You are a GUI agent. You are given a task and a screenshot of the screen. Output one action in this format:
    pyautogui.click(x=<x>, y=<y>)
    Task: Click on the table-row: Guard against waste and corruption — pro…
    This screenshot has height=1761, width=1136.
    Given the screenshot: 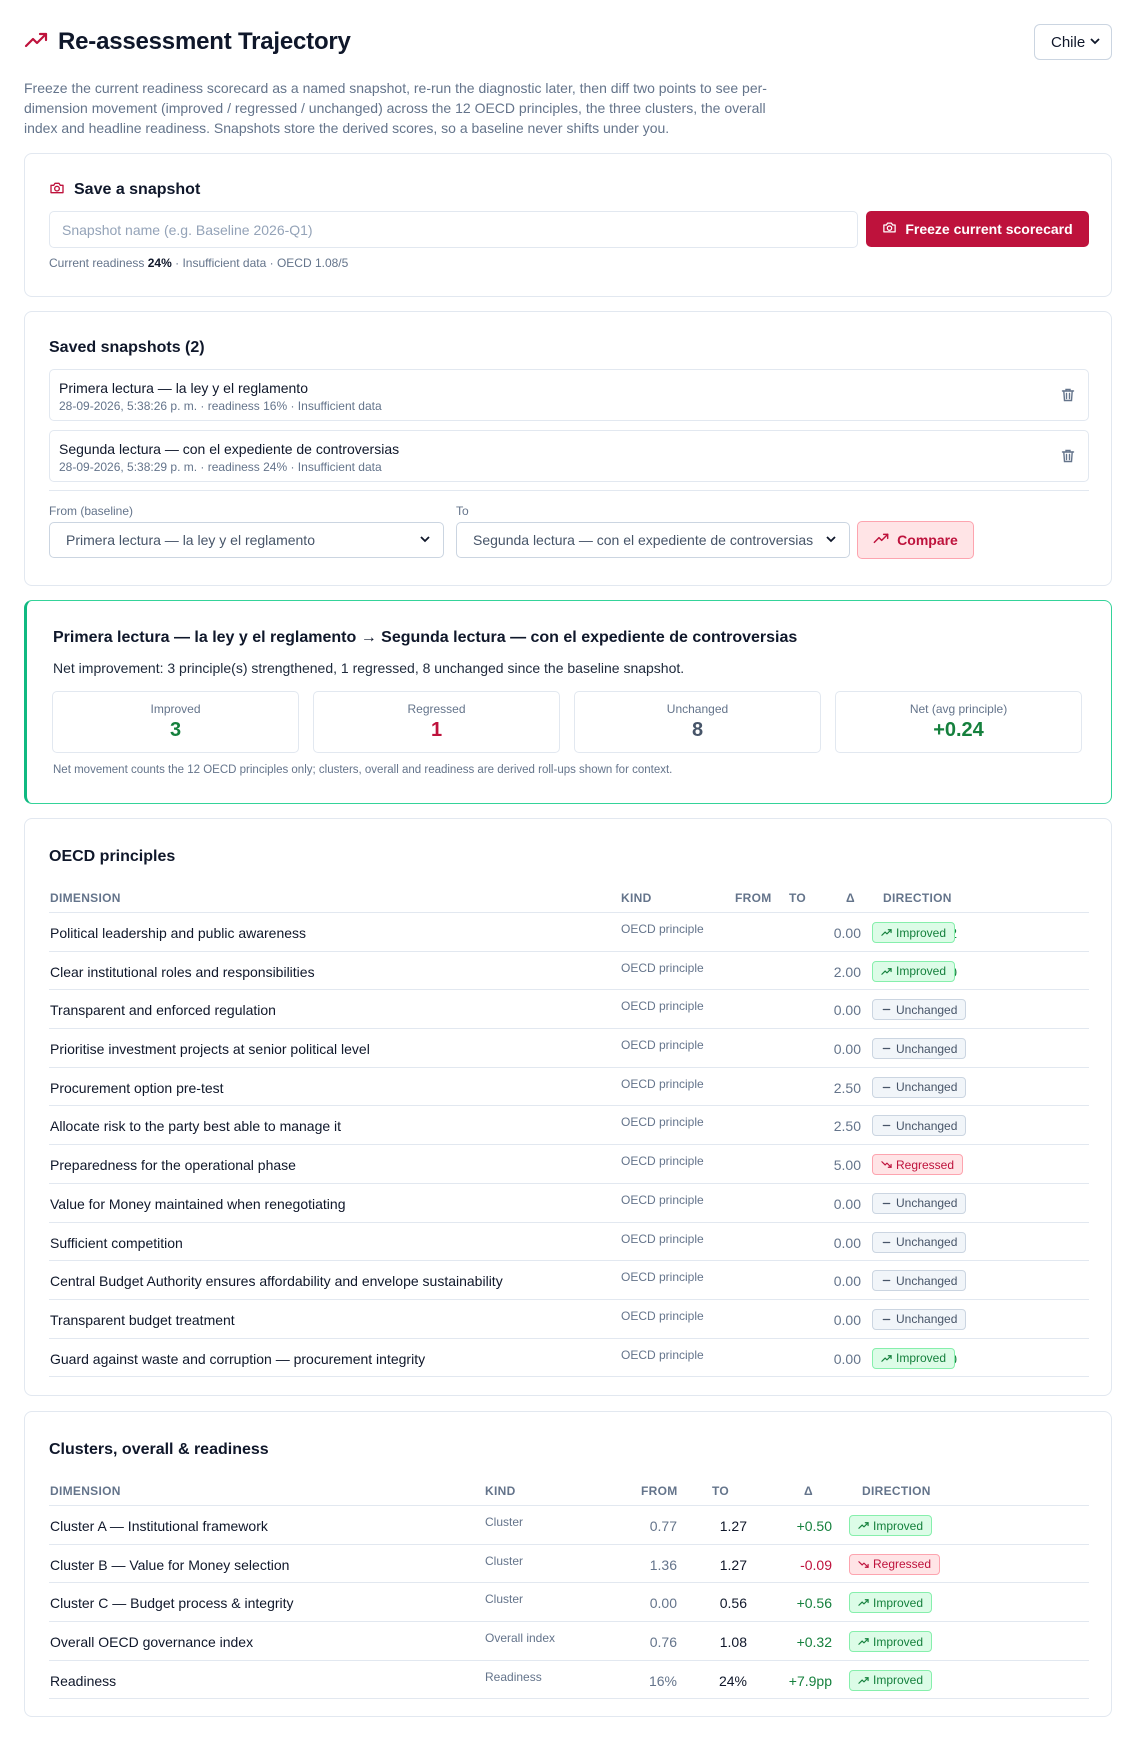 What is the action you would take?
    pyautogui.click(x=569, y=1358)
    